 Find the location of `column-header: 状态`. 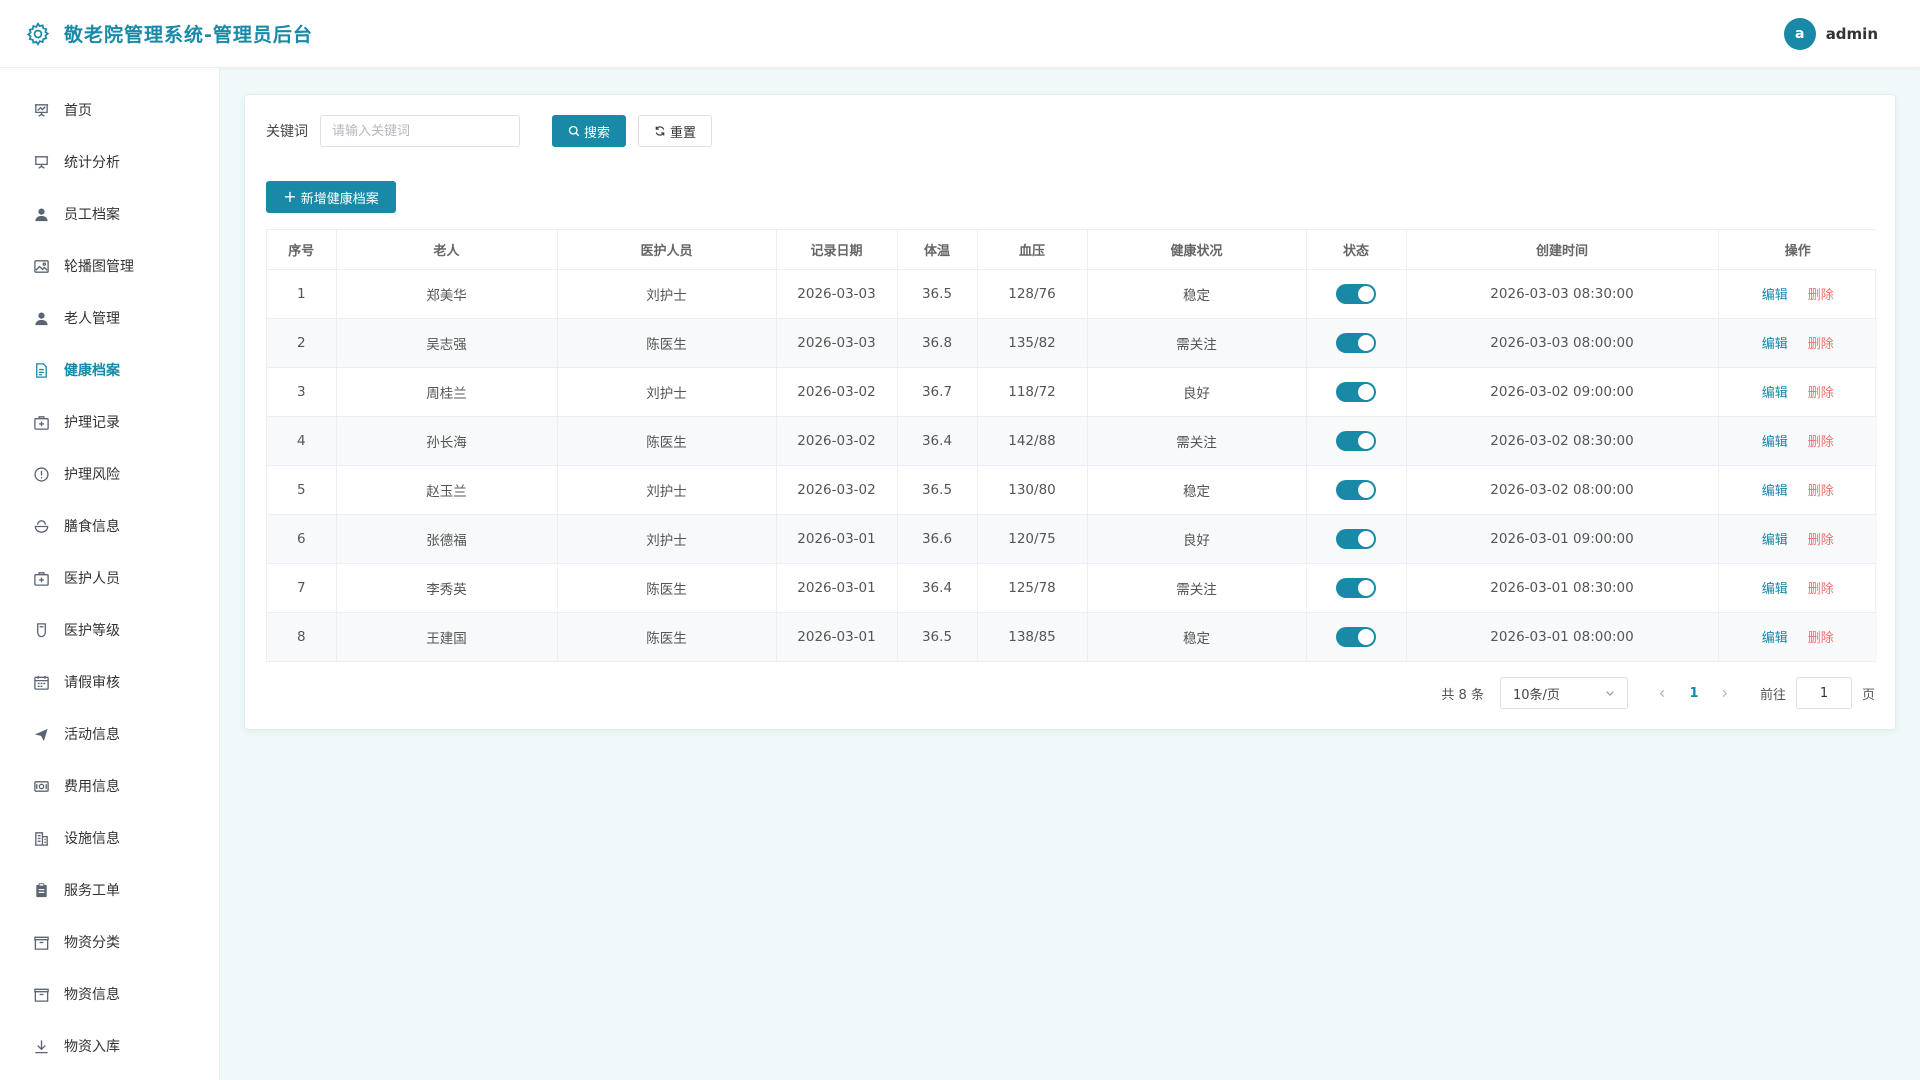

column-header: 状态 is located at coordinates (1356, 250).